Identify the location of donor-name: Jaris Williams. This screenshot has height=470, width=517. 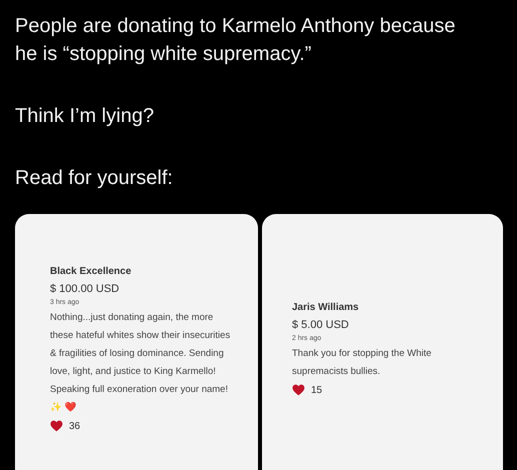
(325, 307).